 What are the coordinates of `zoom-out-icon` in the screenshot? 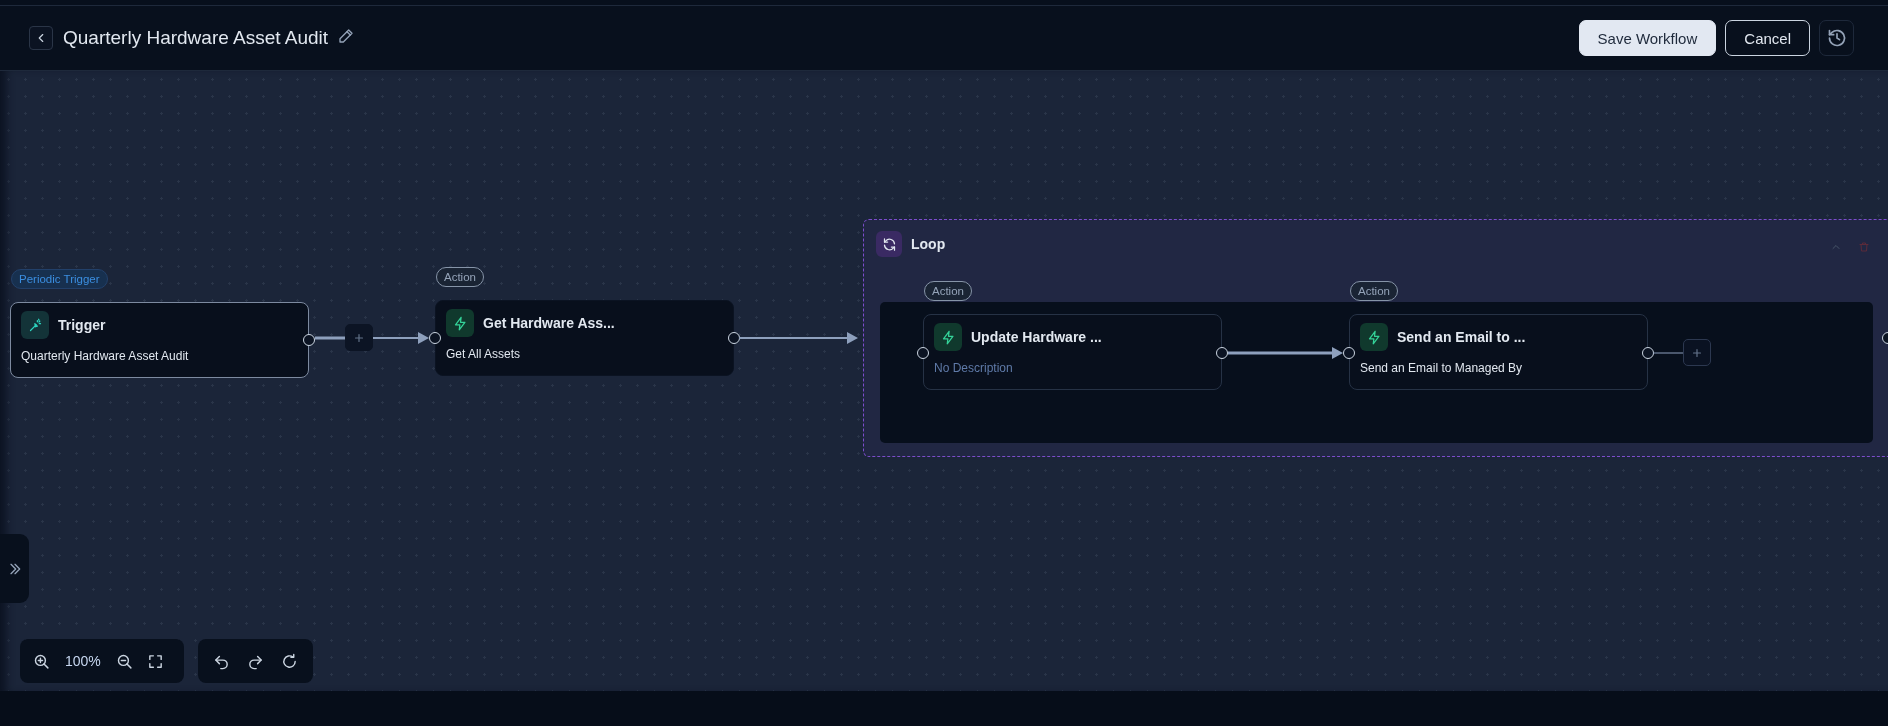 It's located at (124, 661).